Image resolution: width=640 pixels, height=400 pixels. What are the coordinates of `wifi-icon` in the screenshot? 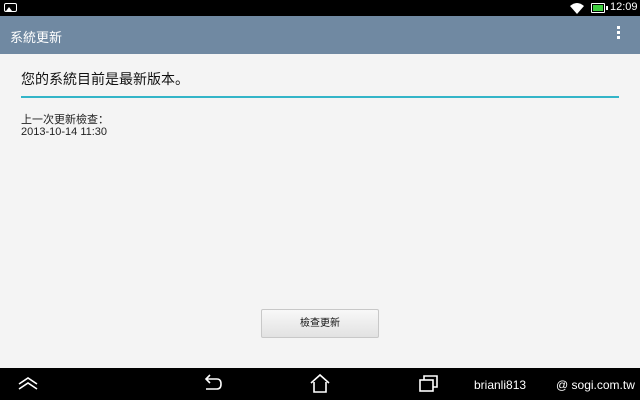 It's located at (577, 8).